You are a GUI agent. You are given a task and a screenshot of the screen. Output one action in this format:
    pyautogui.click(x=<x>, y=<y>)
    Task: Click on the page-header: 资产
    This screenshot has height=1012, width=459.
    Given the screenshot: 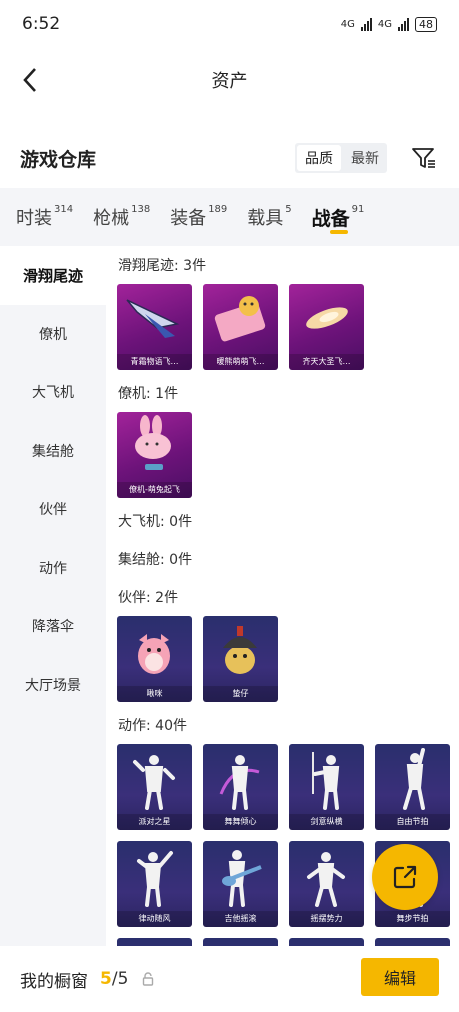 What is the action you would take?
    pyautogui.click(x=229, y=80)
    